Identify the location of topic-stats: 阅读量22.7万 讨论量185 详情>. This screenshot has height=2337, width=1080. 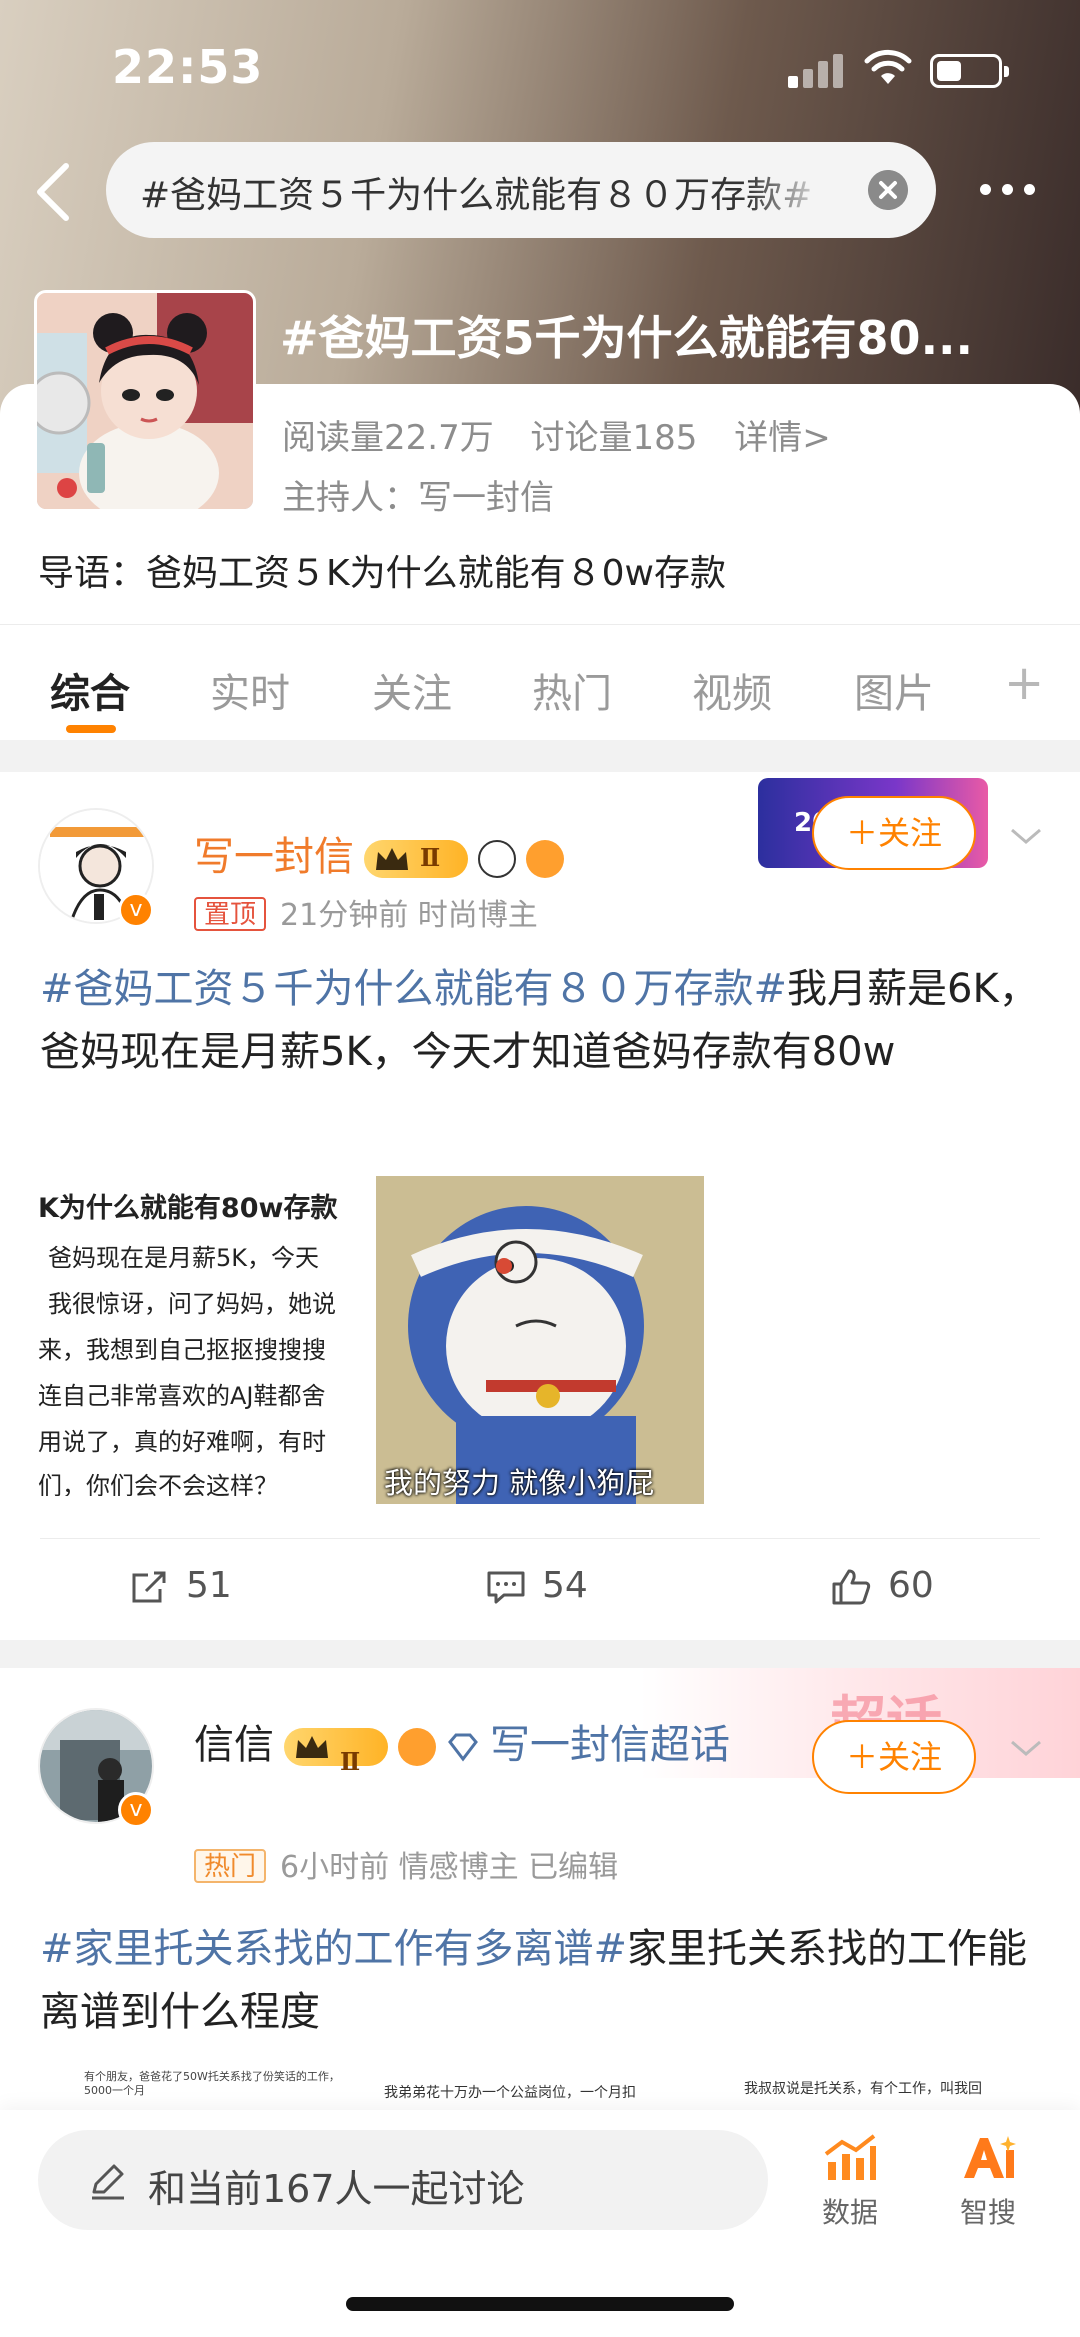
(569, 434).